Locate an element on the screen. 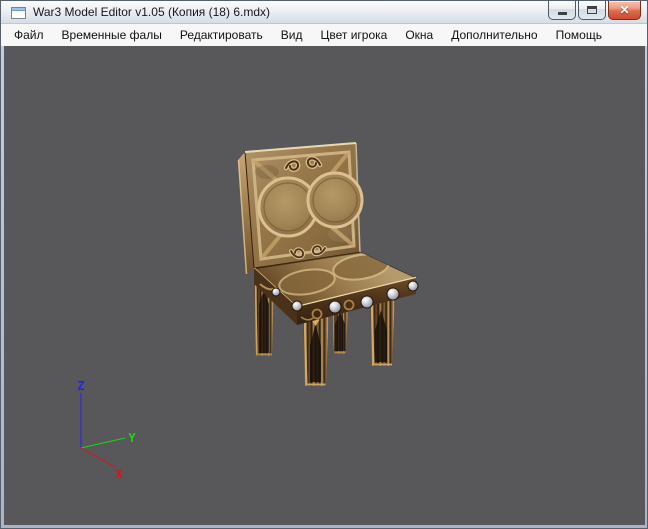 Image resolution: width=648 pixels, height=529 pixels. app-icon-titlebar is located at coordinates (18, 9).